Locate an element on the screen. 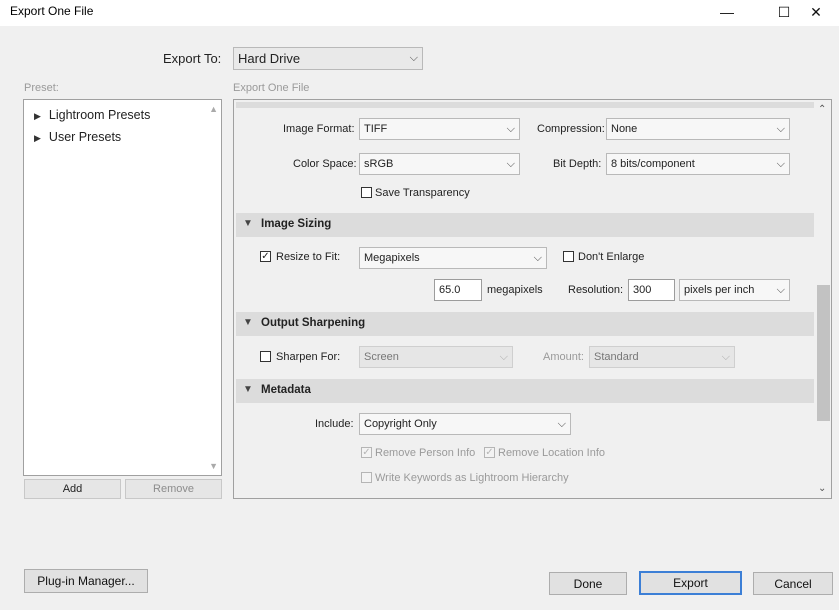  save-transparency-label: Save Transparency is located at coordinates (422, 193).